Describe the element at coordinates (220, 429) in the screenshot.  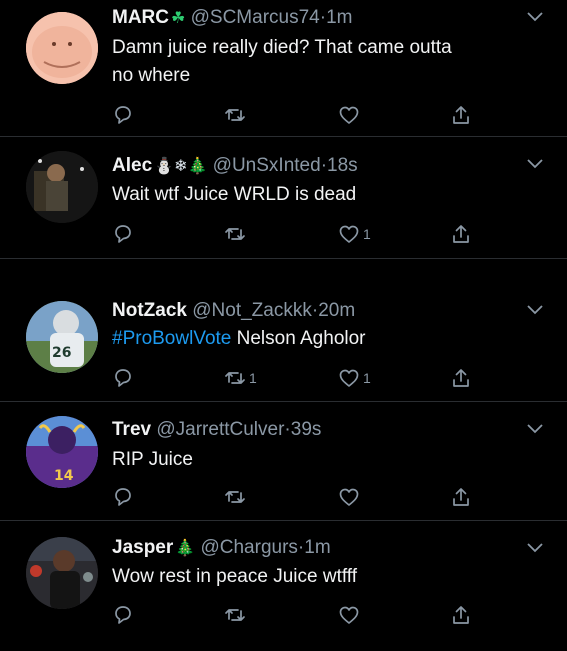
I see `user-handle: @JarrettCulver` at that location.